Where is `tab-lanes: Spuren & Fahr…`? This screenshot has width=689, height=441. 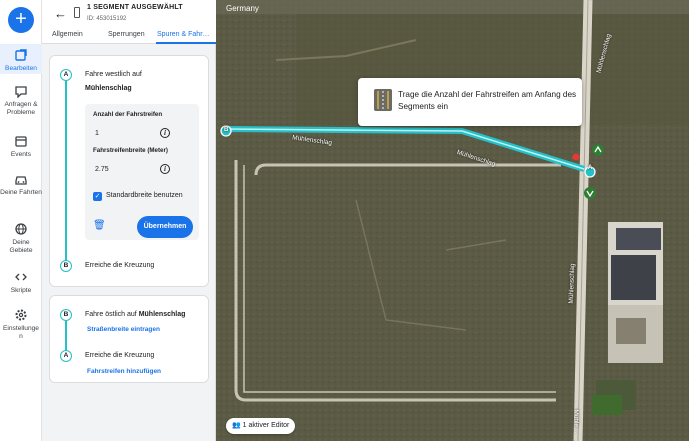 tab-lanes: Spuren & Fahr… is located at coordinates (183, 34).